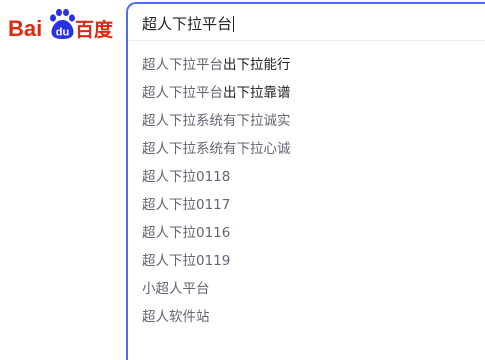 The height and width of the screenshot is (360, 485). I want to click on suggestion-prefix: 超人下拉系统有下拉诚实, so click(216, 121).